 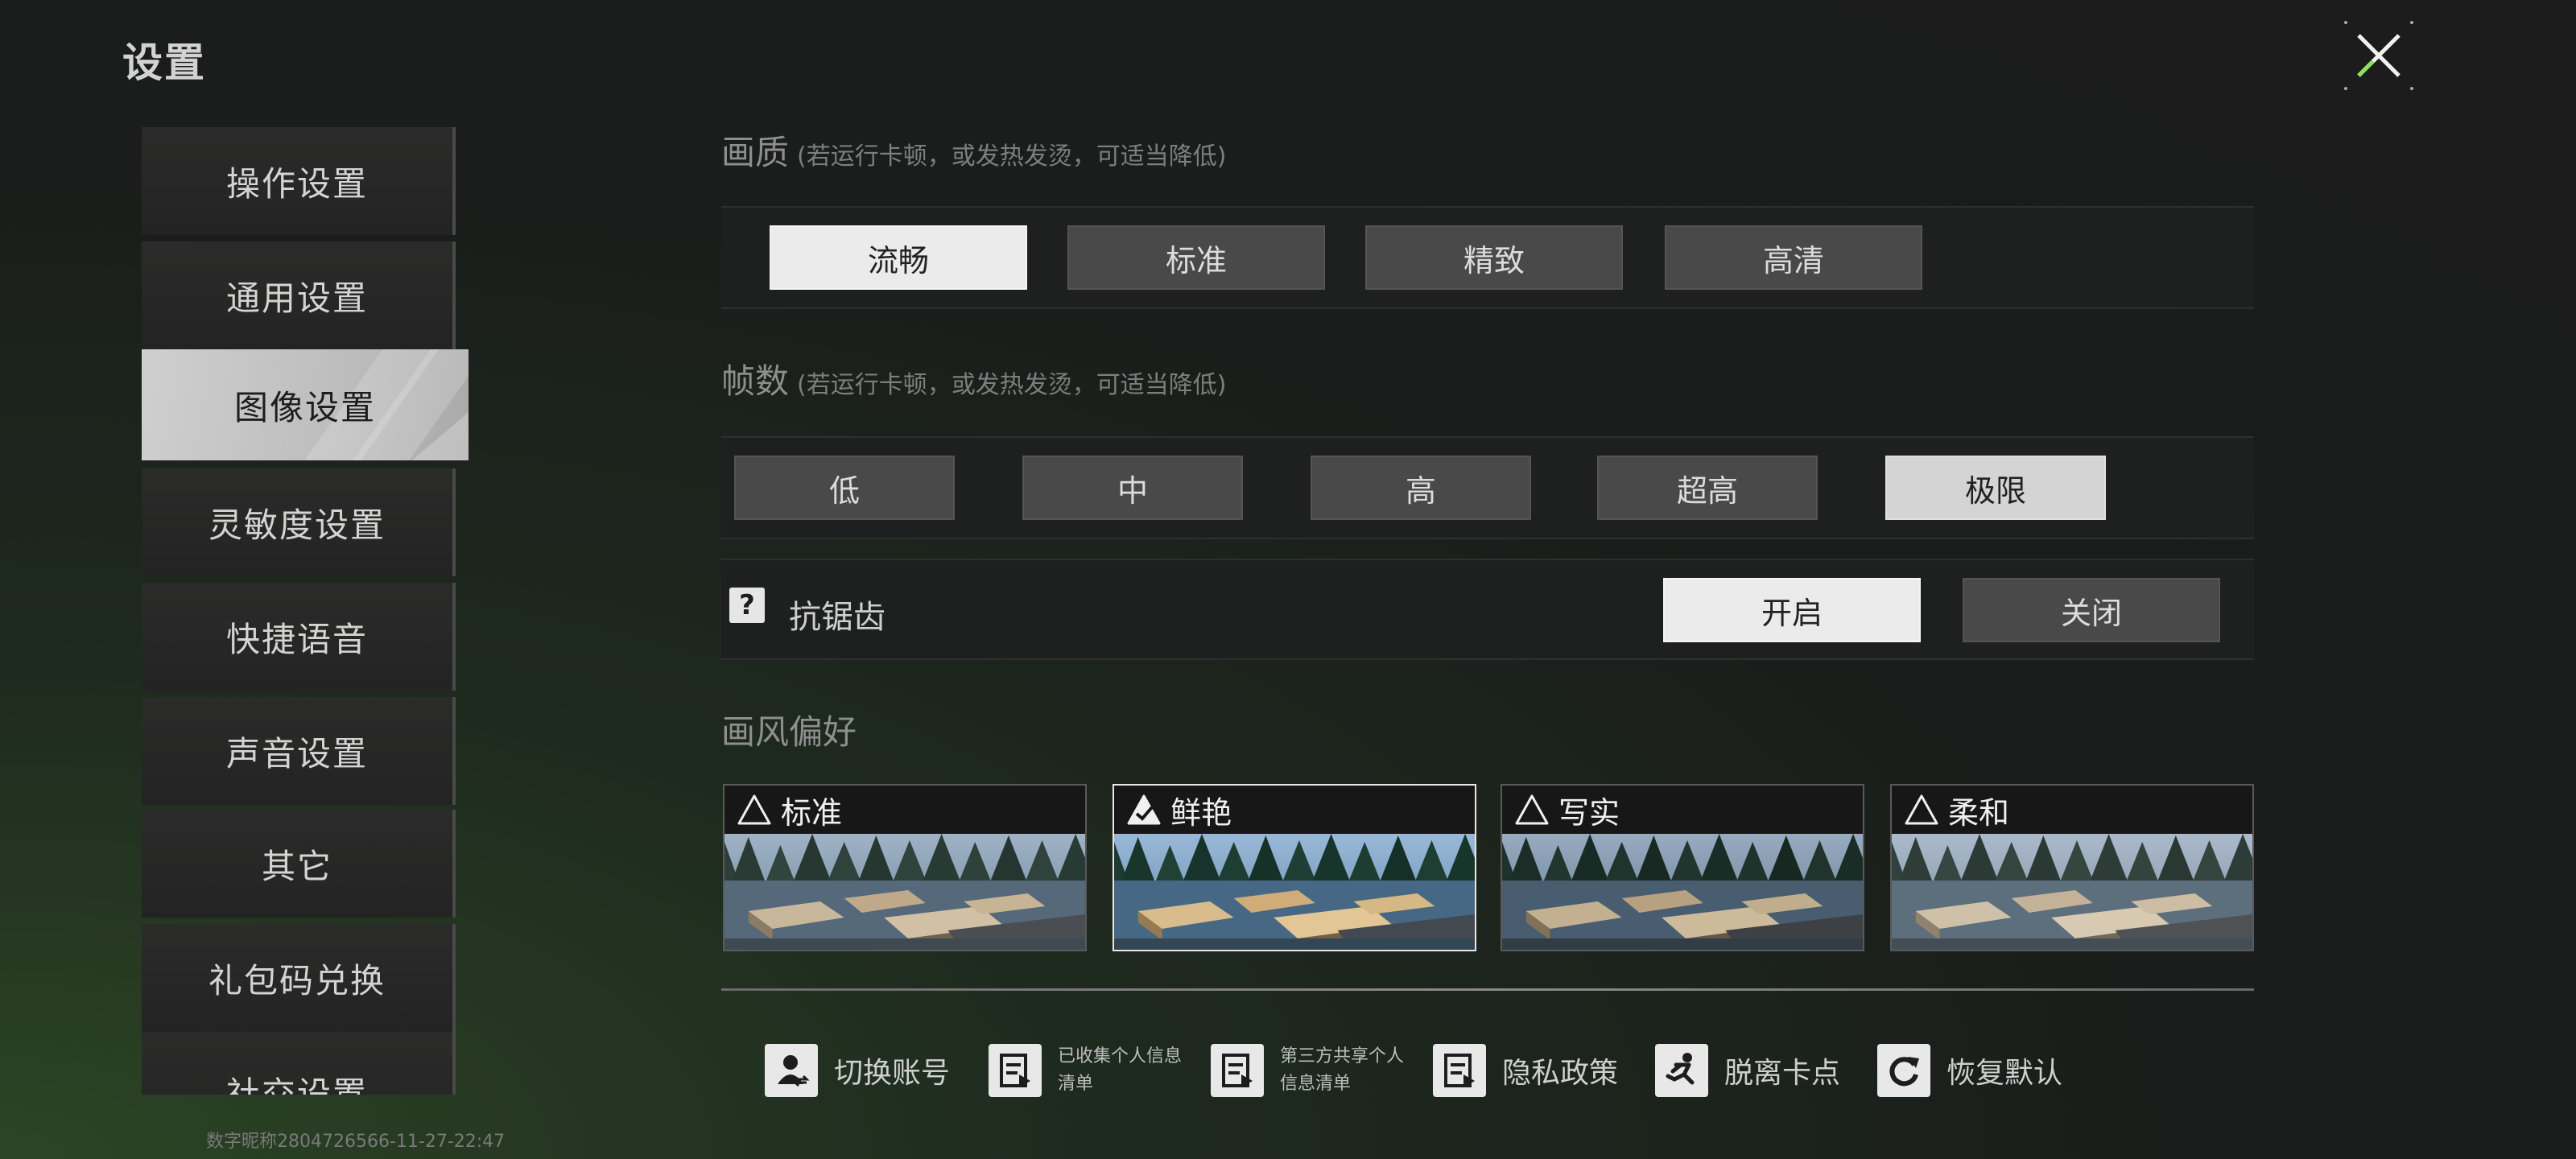 I want to click on quality-option-refined: 精致, so click(x=1494, y=257).